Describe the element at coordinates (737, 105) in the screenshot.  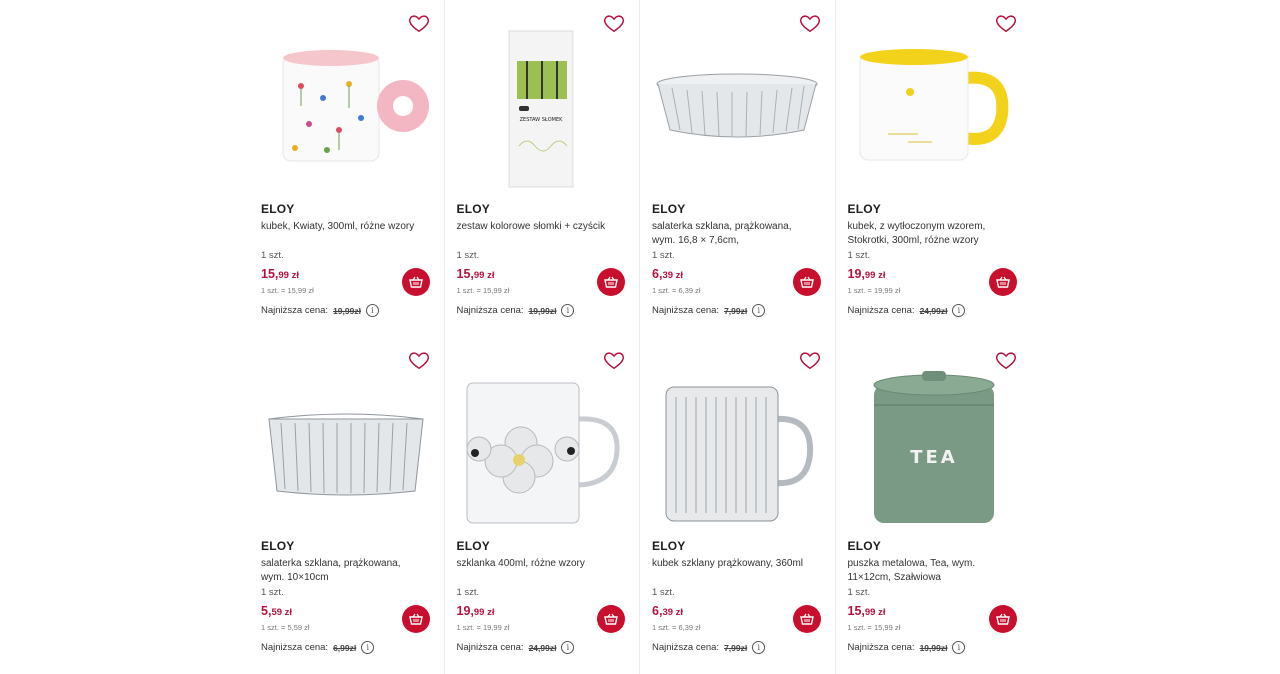
I see `glass-oval-bowl-image` at that location.